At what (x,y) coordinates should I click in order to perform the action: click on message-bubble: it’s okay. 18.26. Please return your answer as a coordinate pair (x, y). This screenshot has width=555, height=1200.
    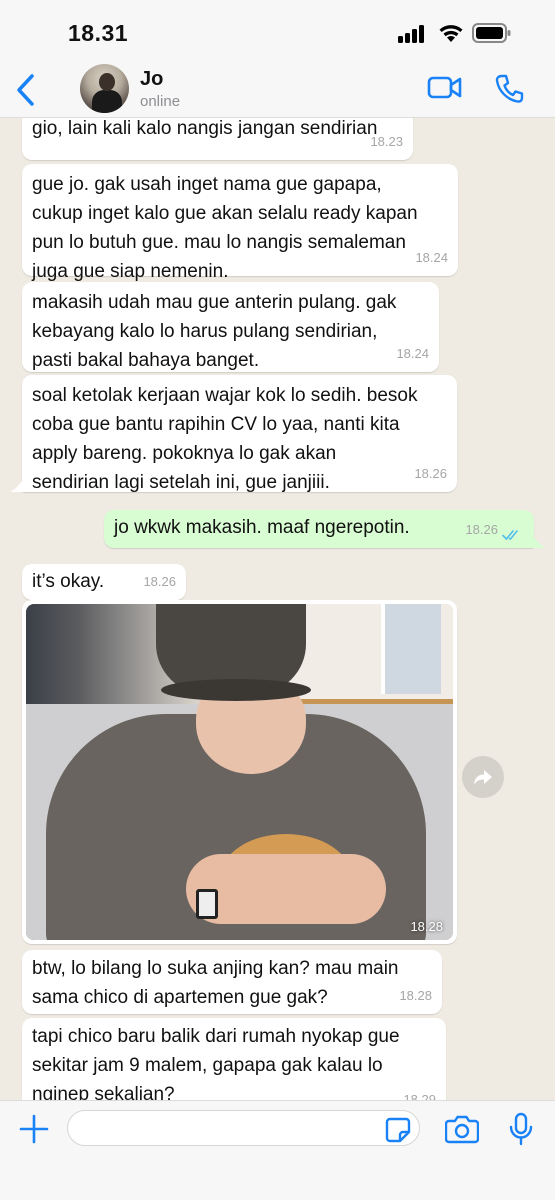
    Looking at the image, I should click on (104, 582).